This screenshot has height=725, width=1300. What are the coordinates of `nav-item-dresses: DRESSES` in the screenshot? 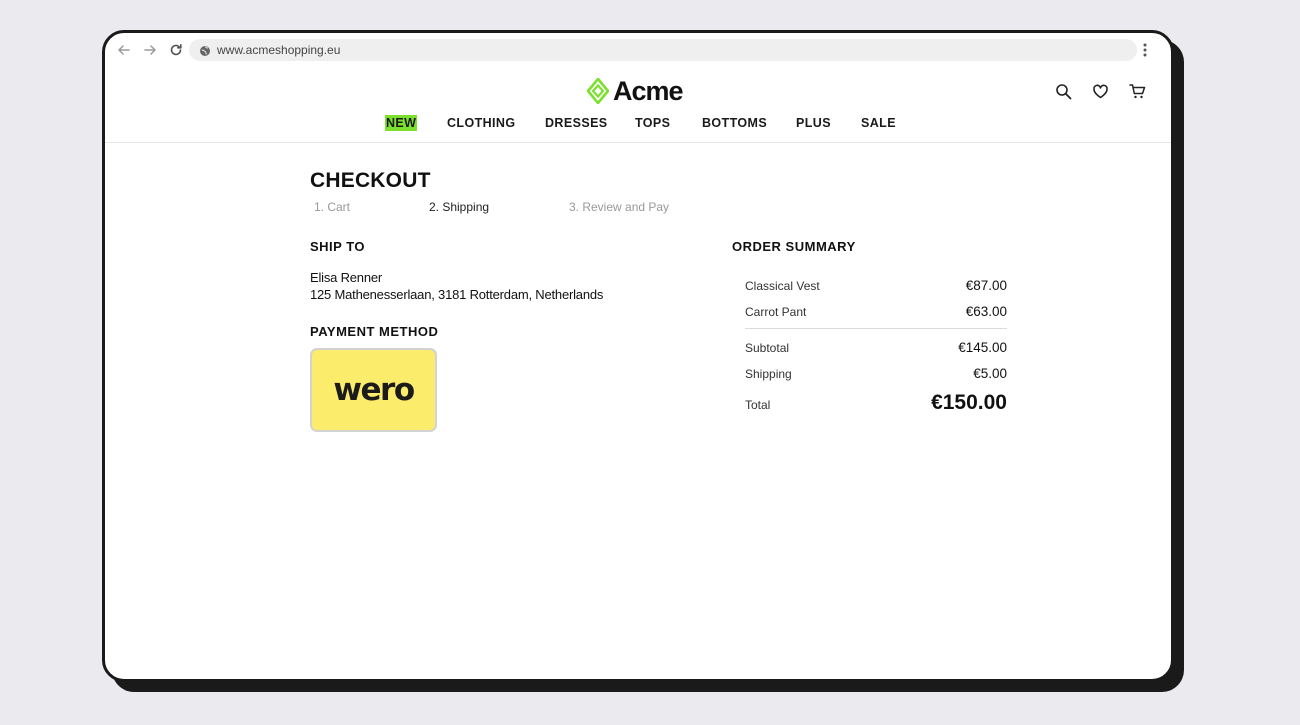 It's located at (576, 123).